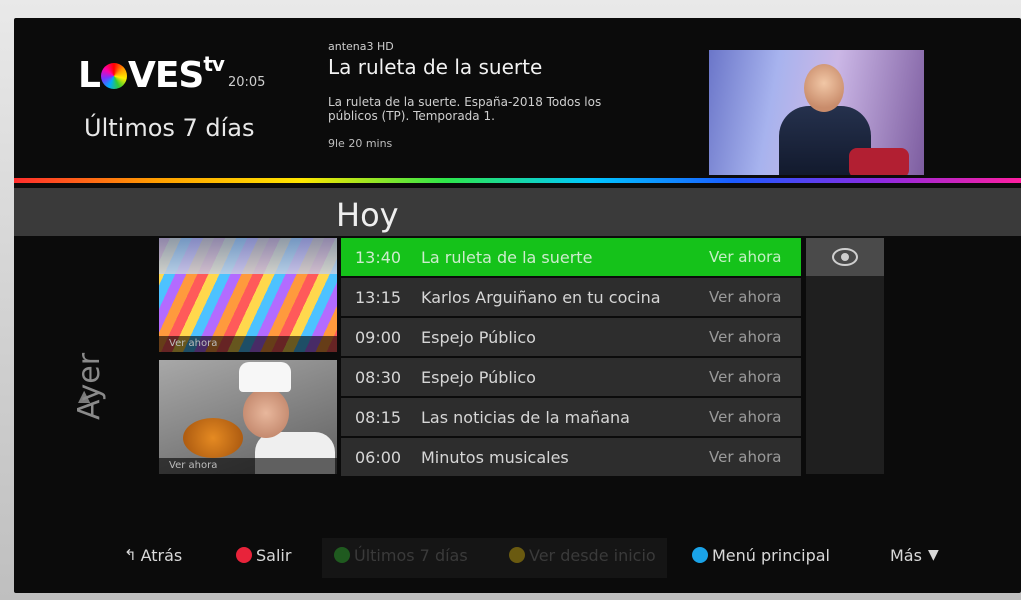  I want to click on more-button: Más ▼, so click(914, 555).